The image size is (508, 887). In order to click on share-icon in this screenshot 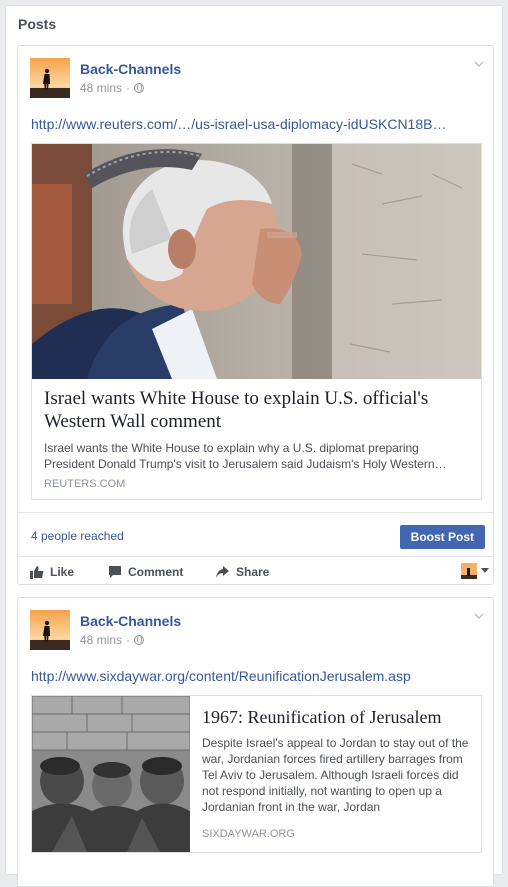, I will do `click(222, 572)`.